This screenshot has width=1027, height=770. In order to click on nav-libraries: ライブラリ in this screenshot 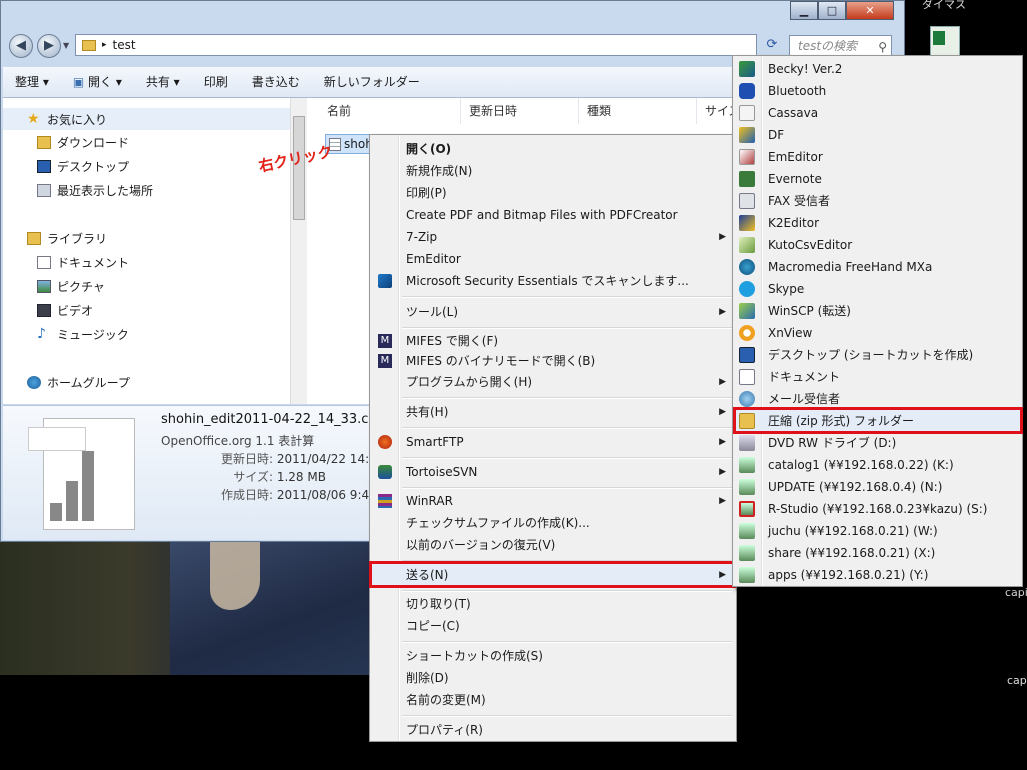, I will do `click(67, 238)`.